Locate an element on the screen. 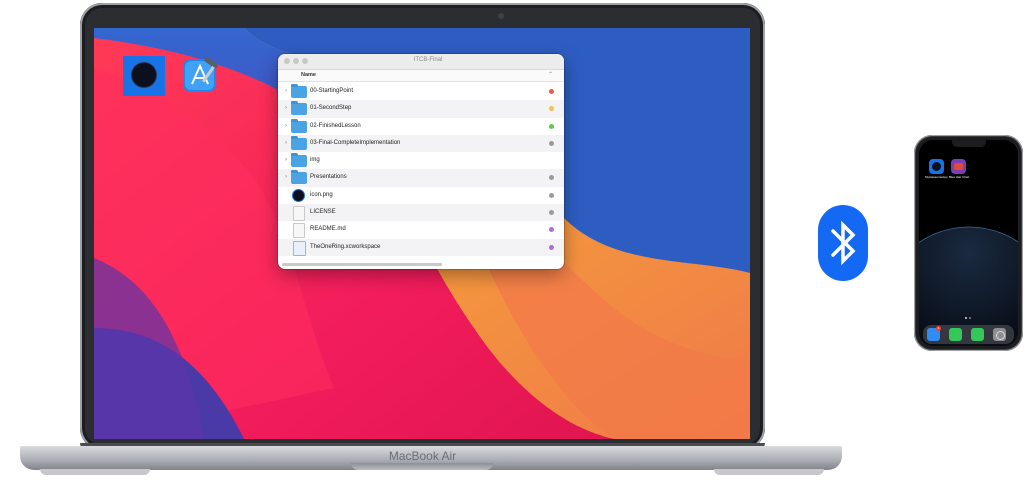  file-name: img is located at coordinates (315, 160).